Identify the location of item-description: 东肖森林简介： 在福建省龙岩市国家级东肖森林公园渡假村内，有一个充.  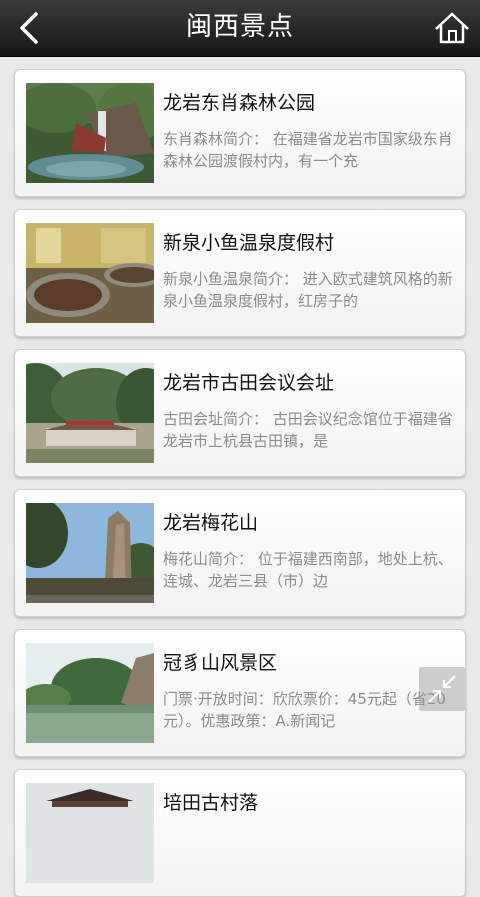
(308, 150).